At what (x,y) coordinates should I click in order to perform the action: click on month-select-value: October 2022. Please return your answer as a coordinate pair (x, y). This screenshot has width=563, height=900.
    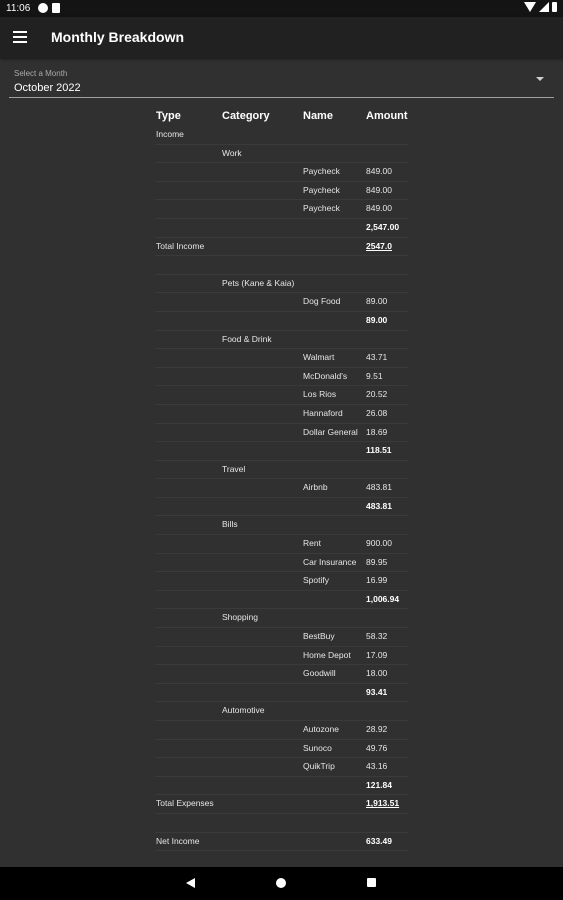
    Looking at the image, I should click on (47, 88).